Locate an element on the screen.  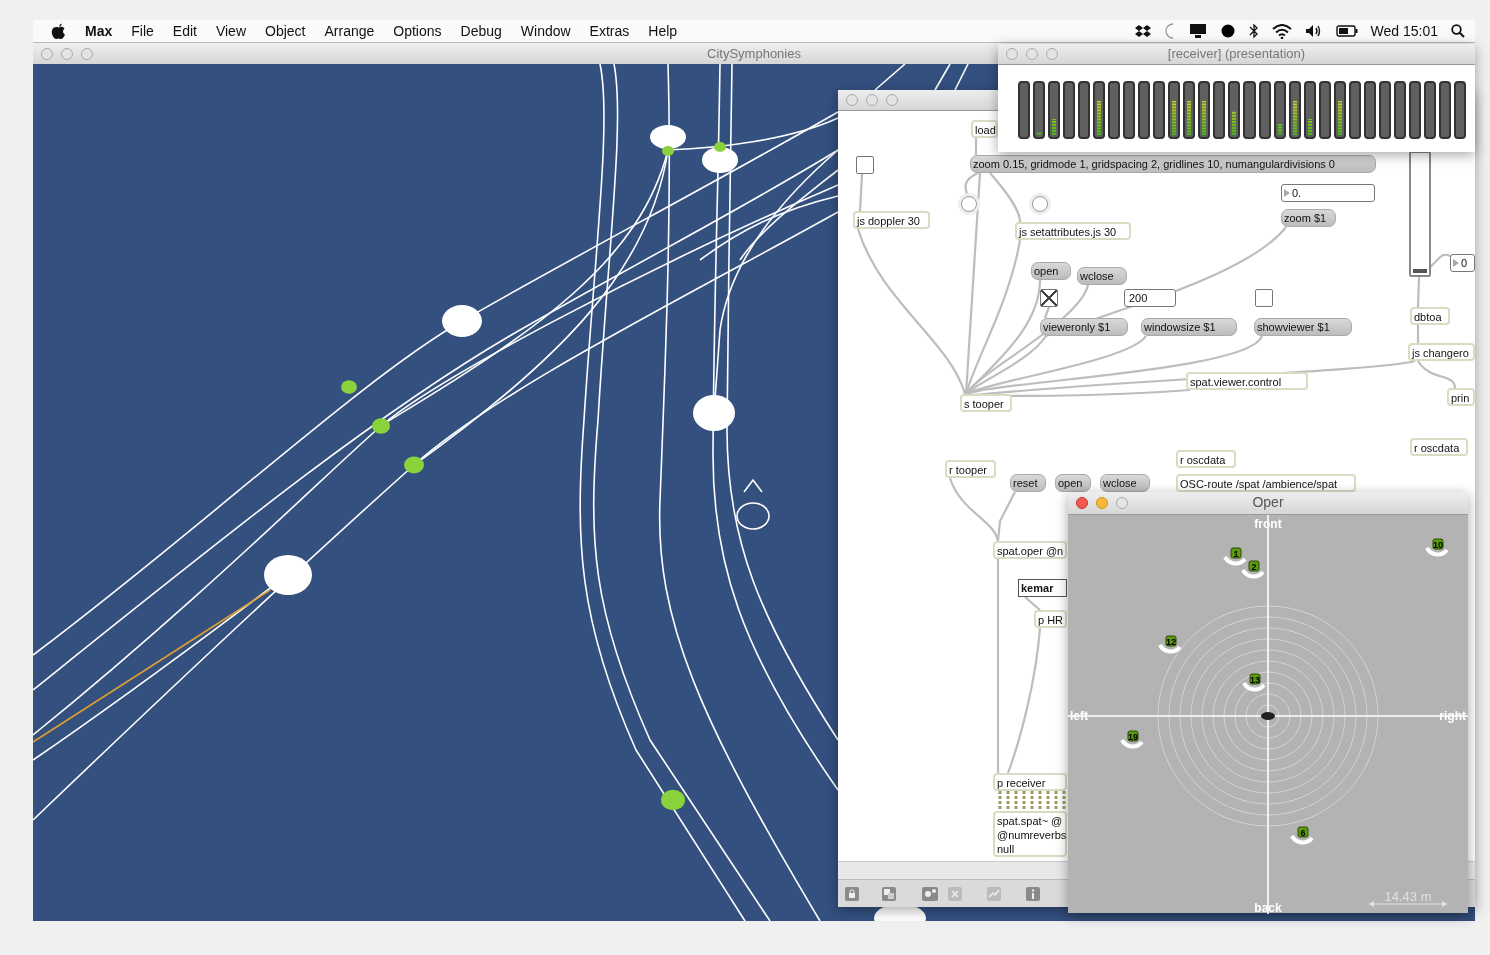
menu-clock: Wed 15:01 is located at coordinates (1404, 31).